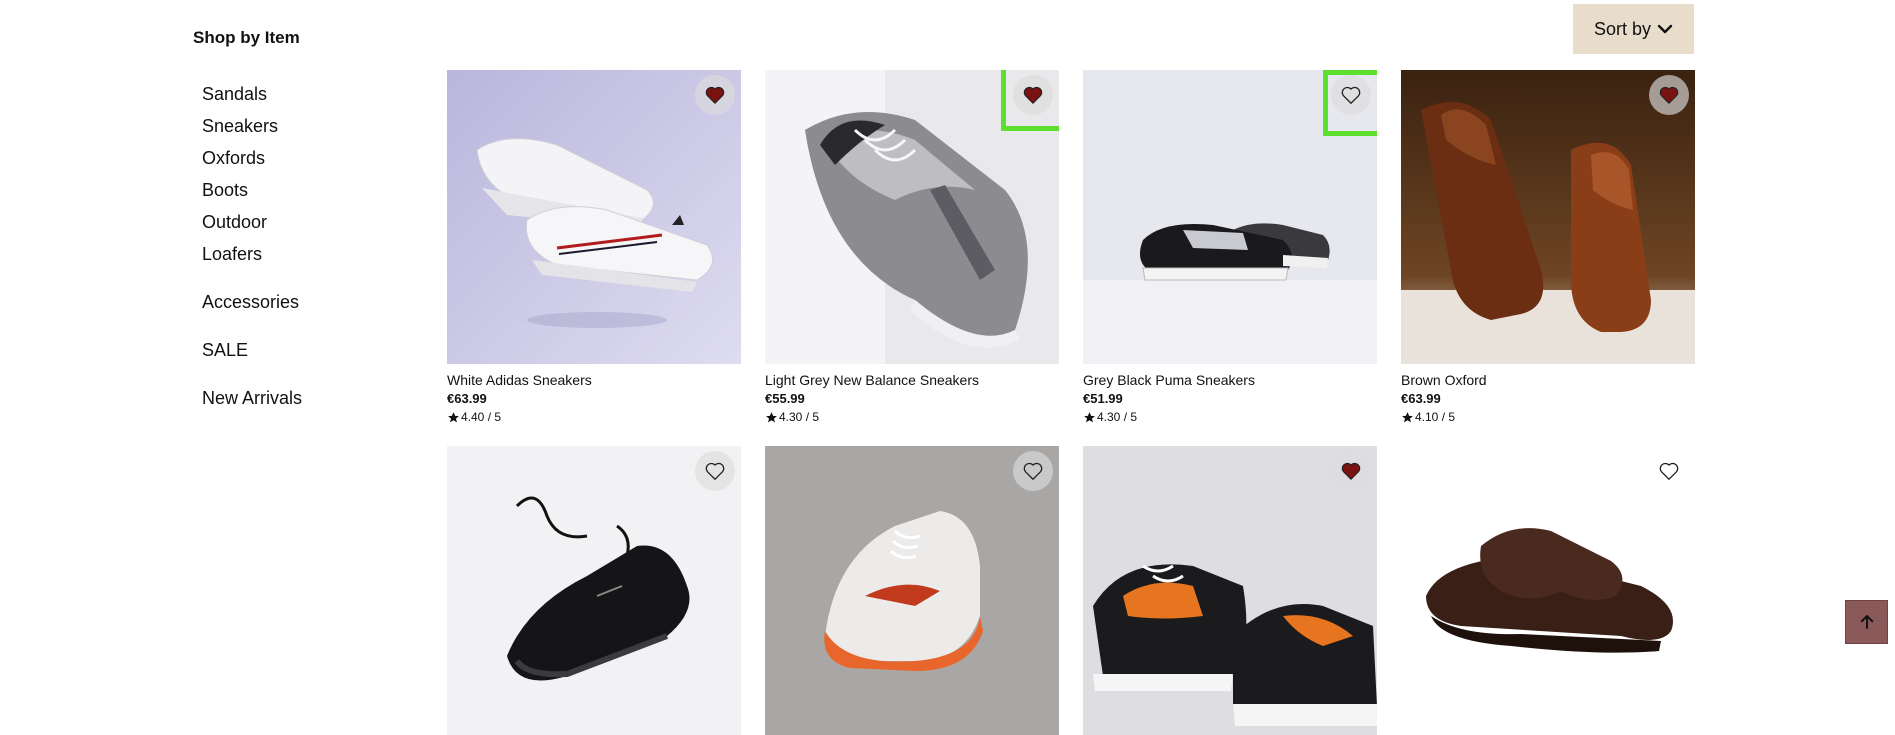  I want to click on product-name: Grey Black Puma Sneakers, so click(1230, 380).